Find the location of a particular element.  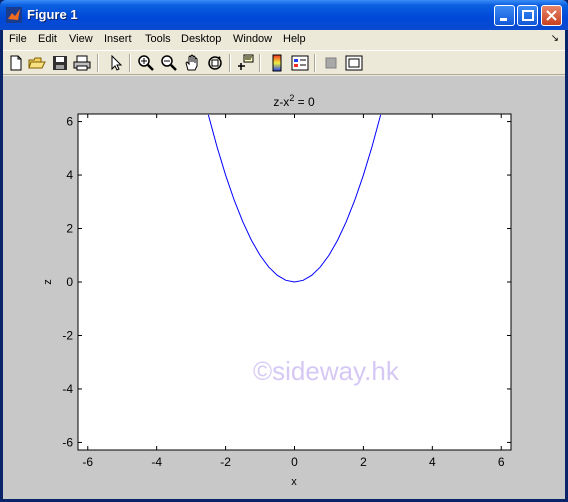

y-tick-label: 0 is located at coordinates (69, 282).